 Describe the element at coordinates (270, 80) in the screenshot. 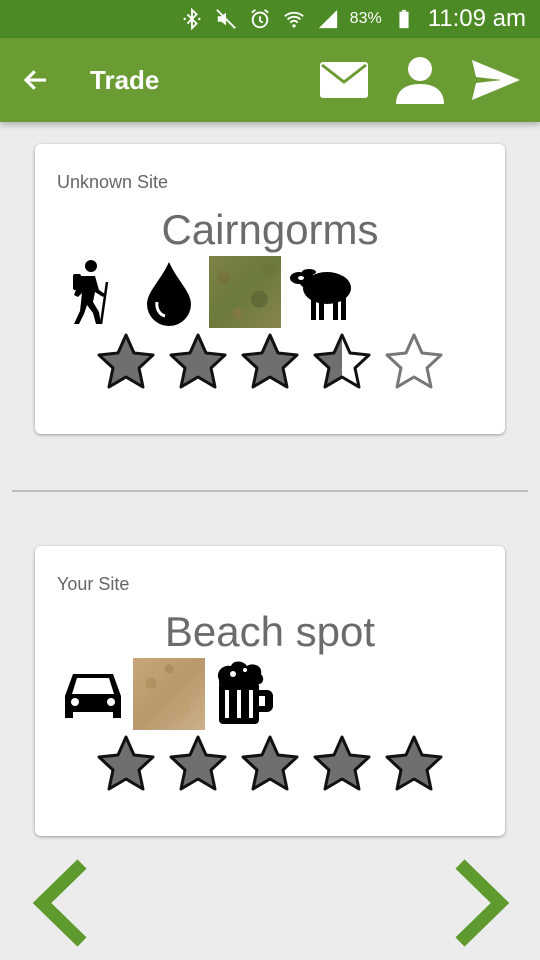

I see `app-bar: Trade` at that location.